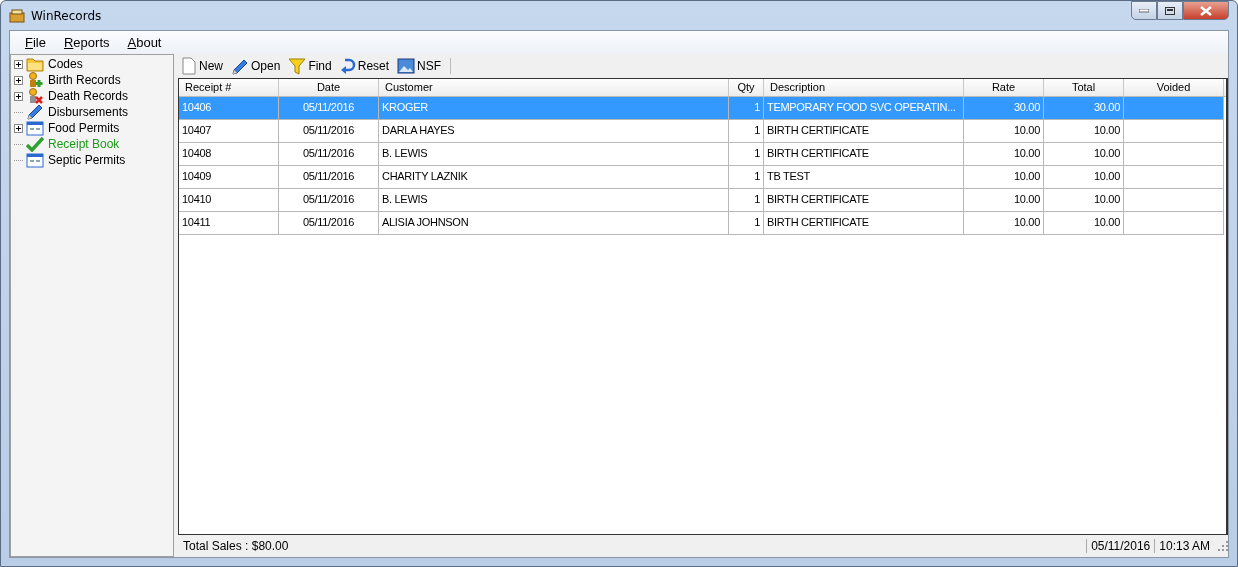 The height and width of the screenshot is (567, 1238). Describe the element at coordinates (17, 15) in the screenshot. I see `app-icon` at that location.